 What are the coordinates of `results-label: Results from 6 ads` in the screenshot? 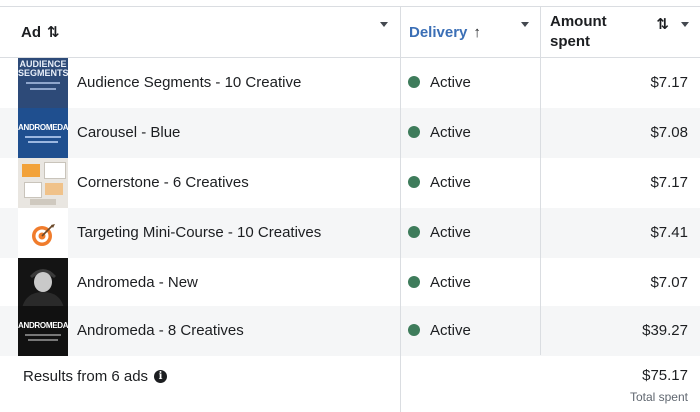 It's located at (86, 376).